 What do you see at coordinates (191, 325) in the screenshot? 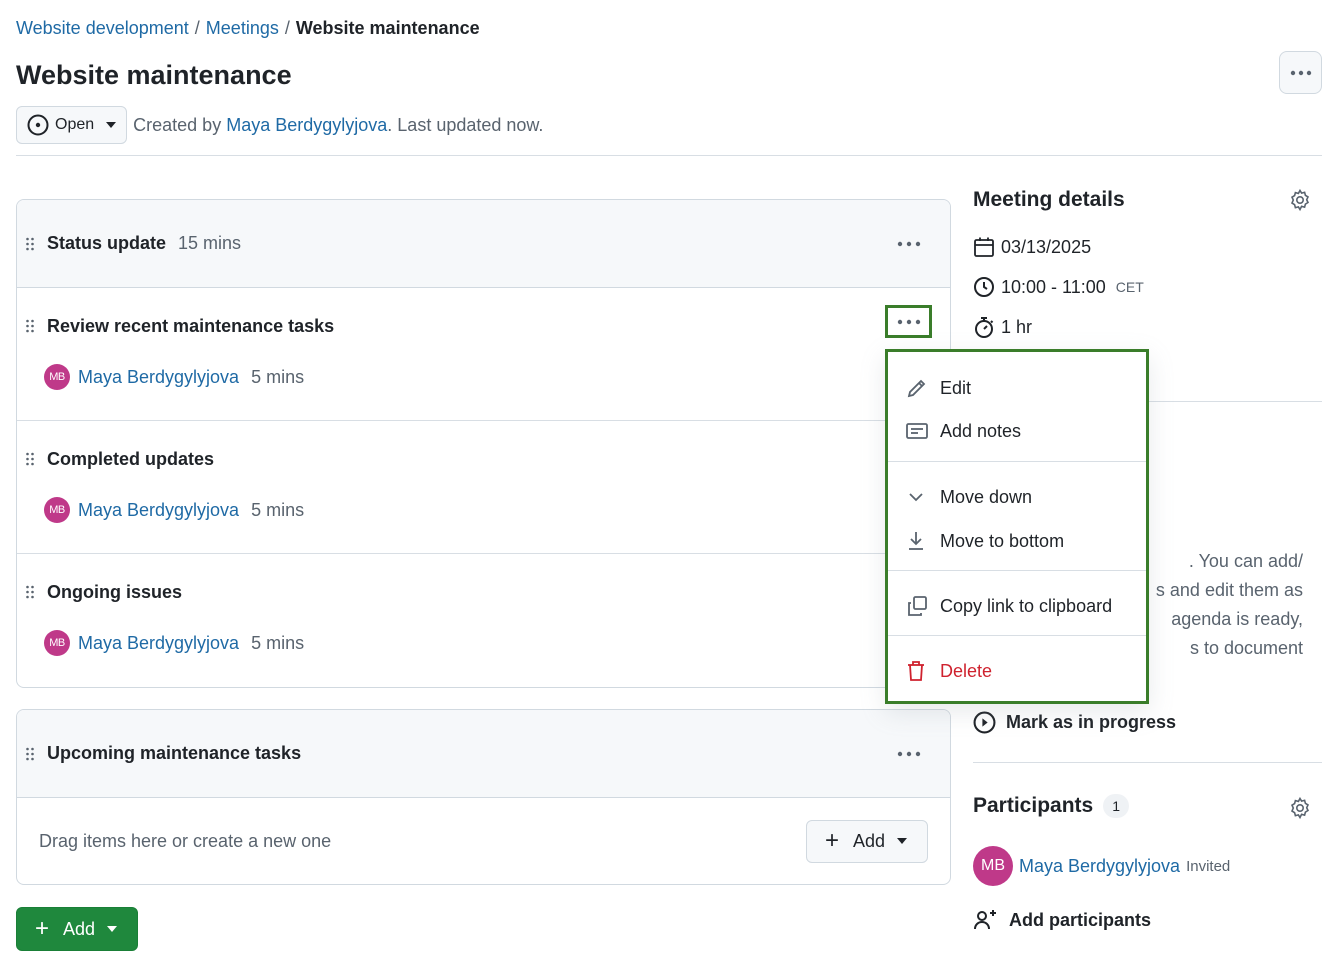
I see `agenda-item-title: Review recent maintenance tasks` at bounding box center [191, 325].